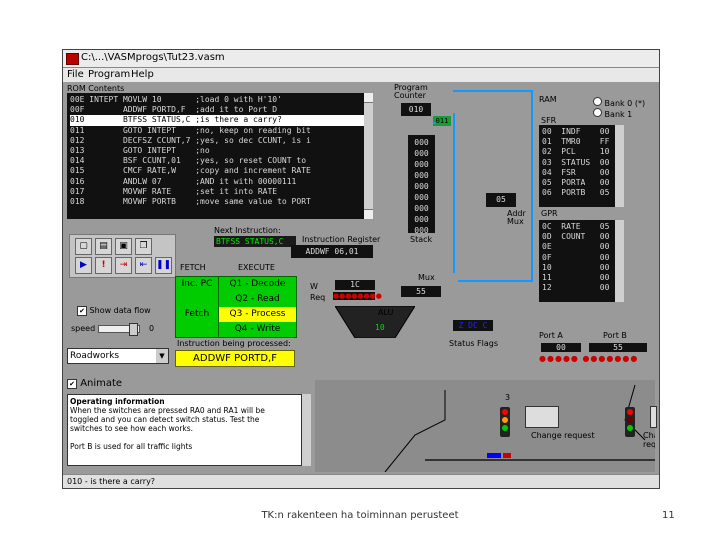 This screenshot has width=720, height=540. What do you see at coordinates (360, 515) in the screenshot?
I see `slide-caption: TK:n rakenteen ha toiminnan perusteet` at bounding box center [360, 515].